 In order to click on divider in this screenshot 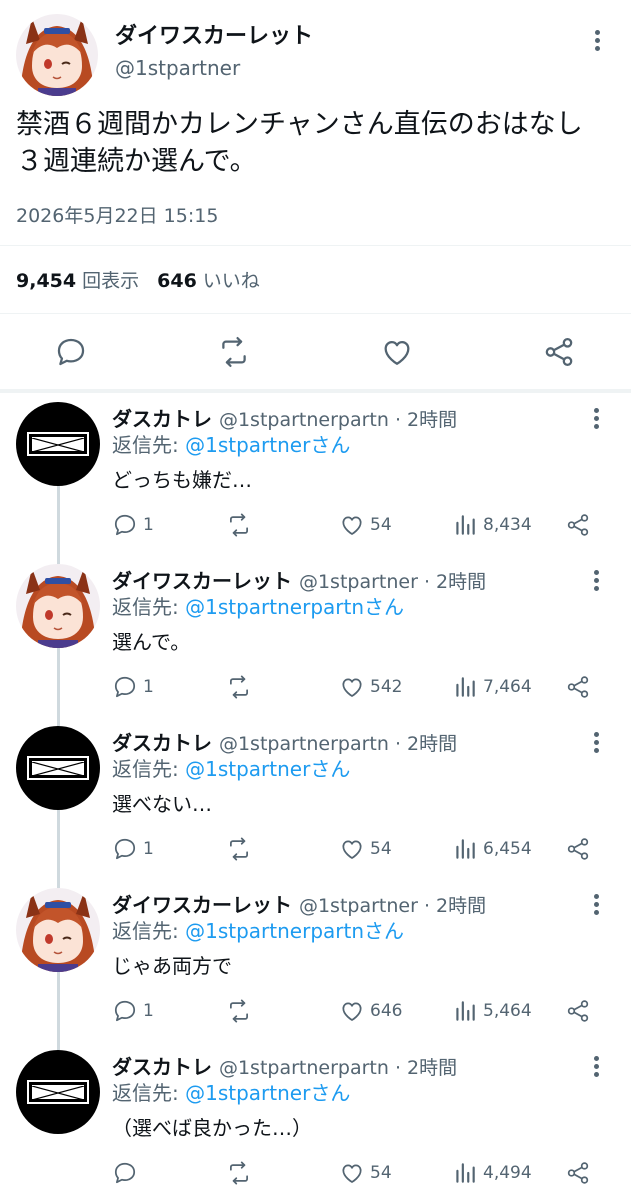, I will do `click(315, 391)`.